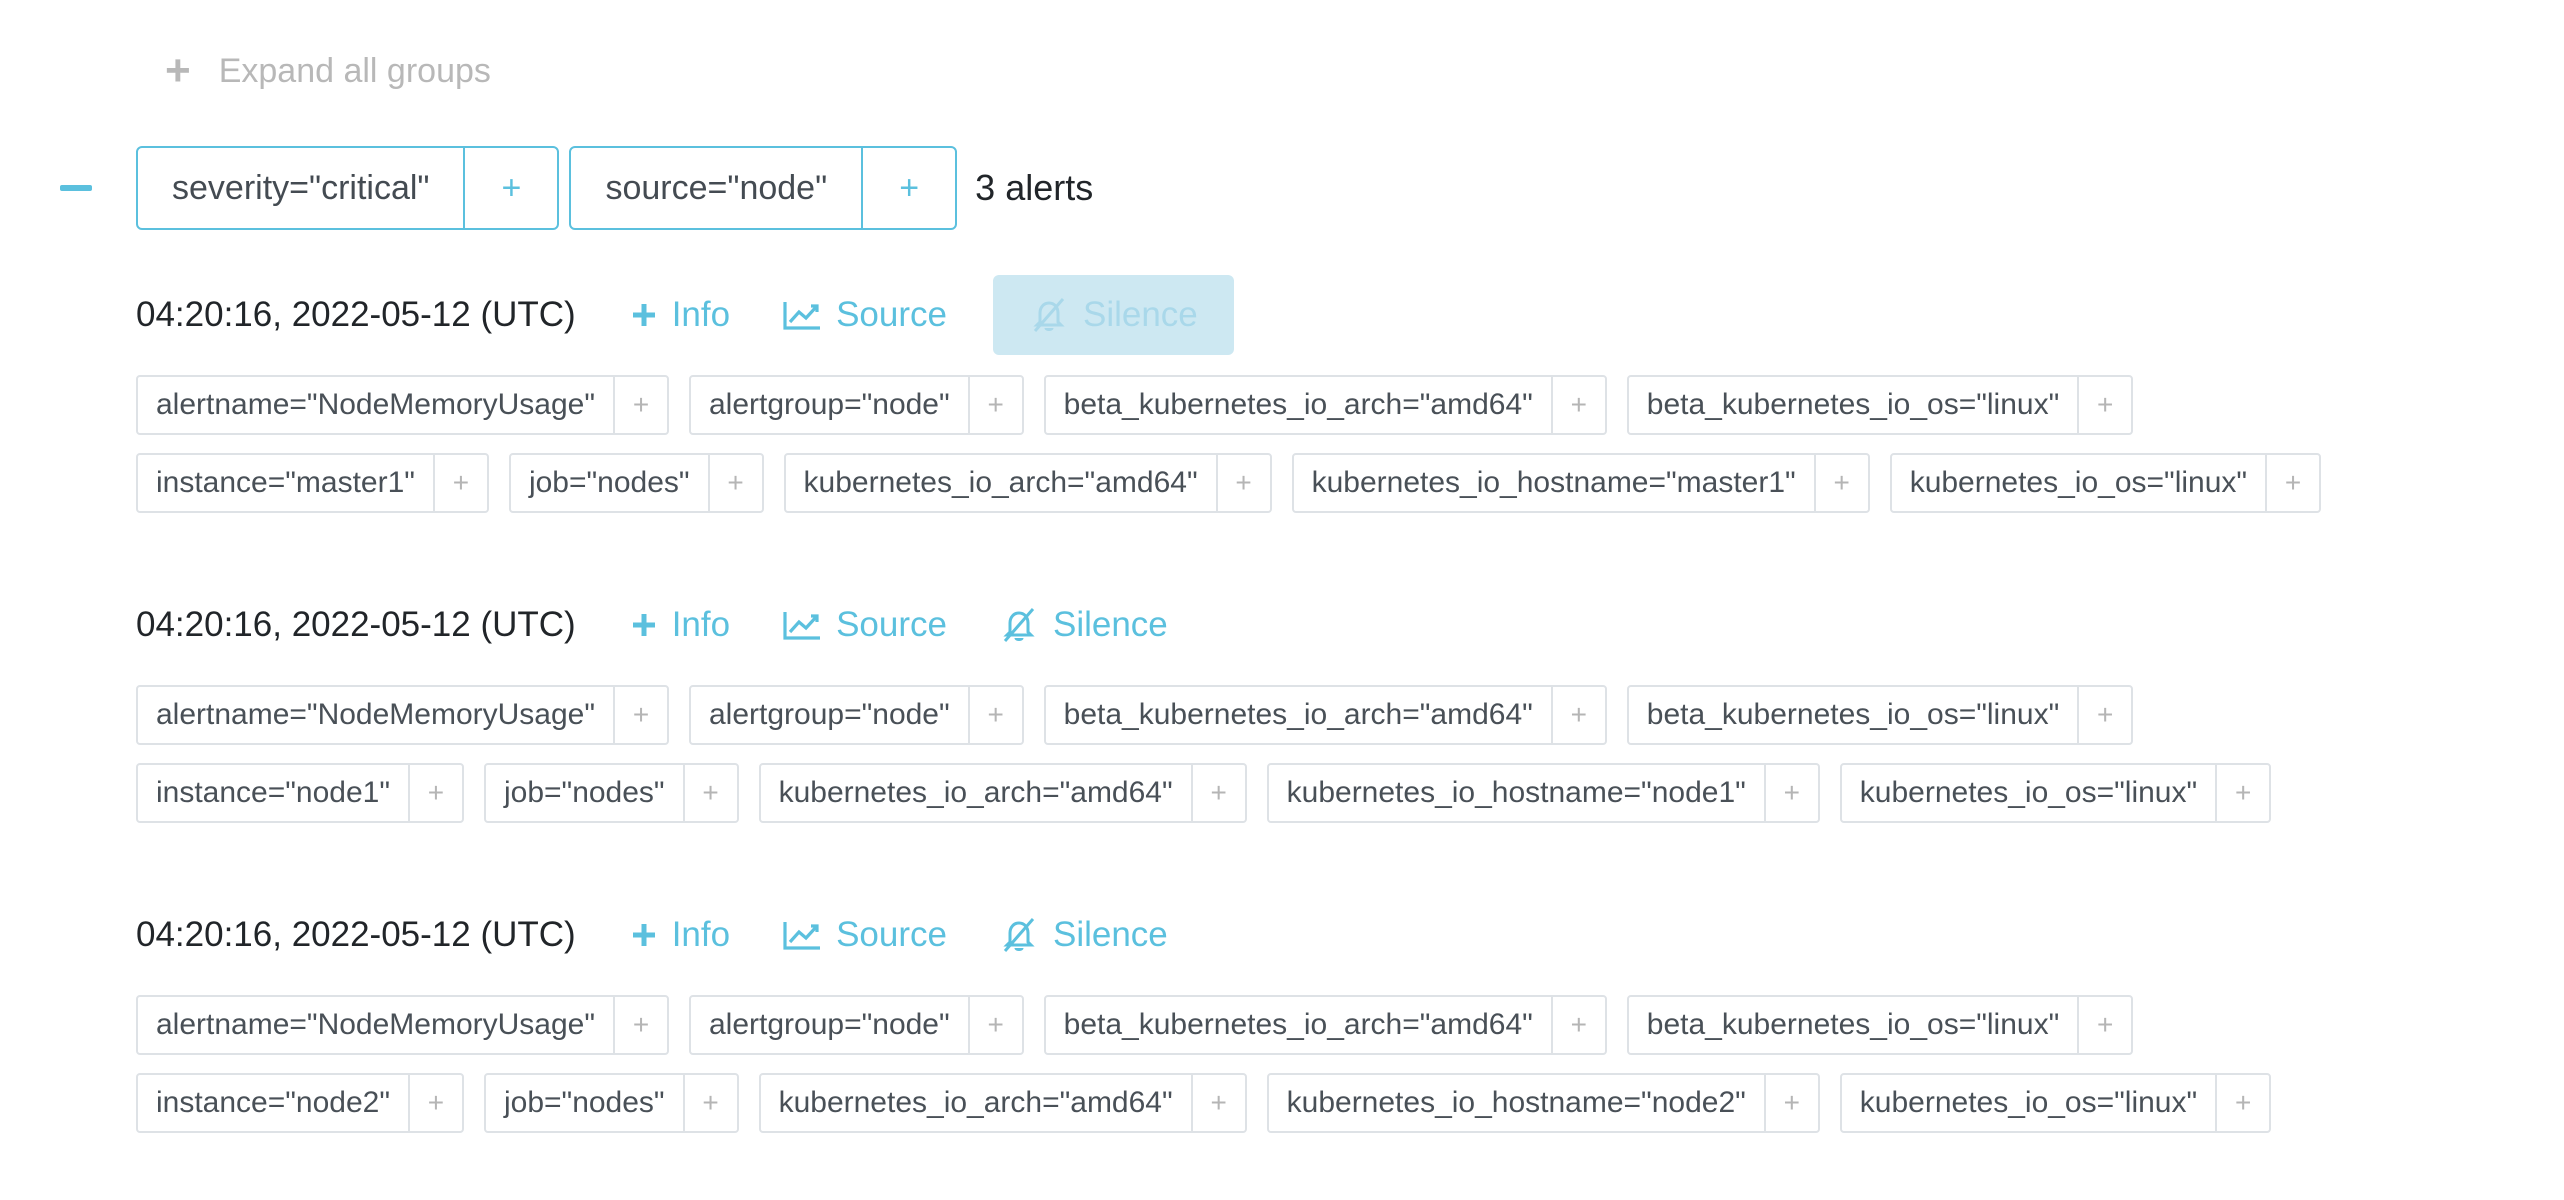  I want to click on plus-icon: +, so click(178, 70).